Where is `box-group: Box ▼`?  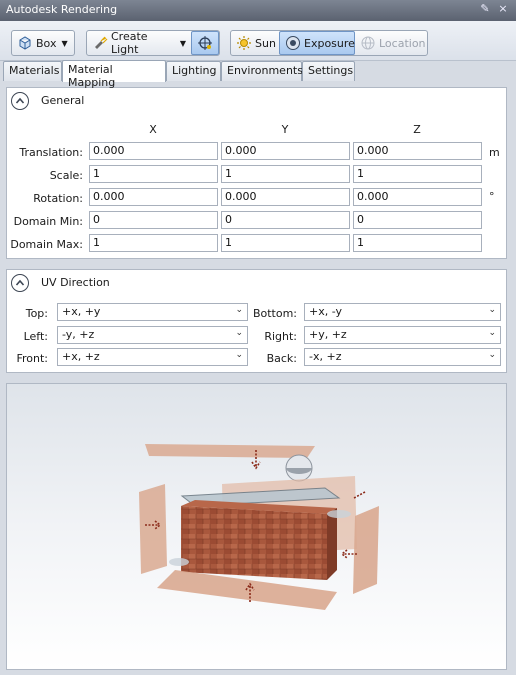 box-group: Box ▼ is located at coordinates (43, 43).